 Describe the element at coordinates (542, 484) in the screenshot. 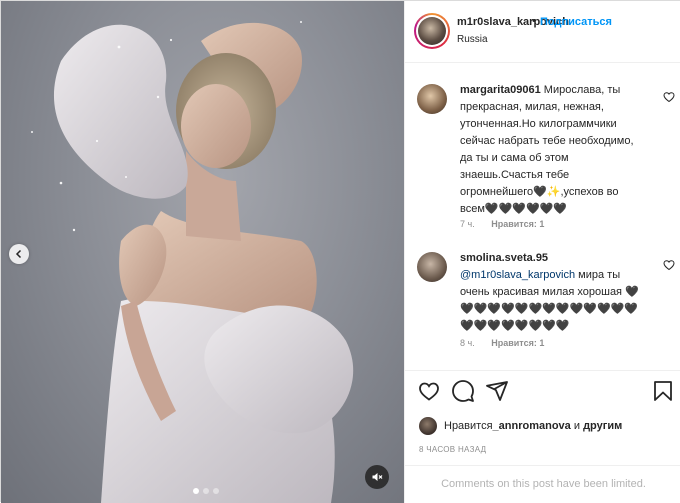

I see `comments-limited-notice: Comments on this post have been limited.` at that location.